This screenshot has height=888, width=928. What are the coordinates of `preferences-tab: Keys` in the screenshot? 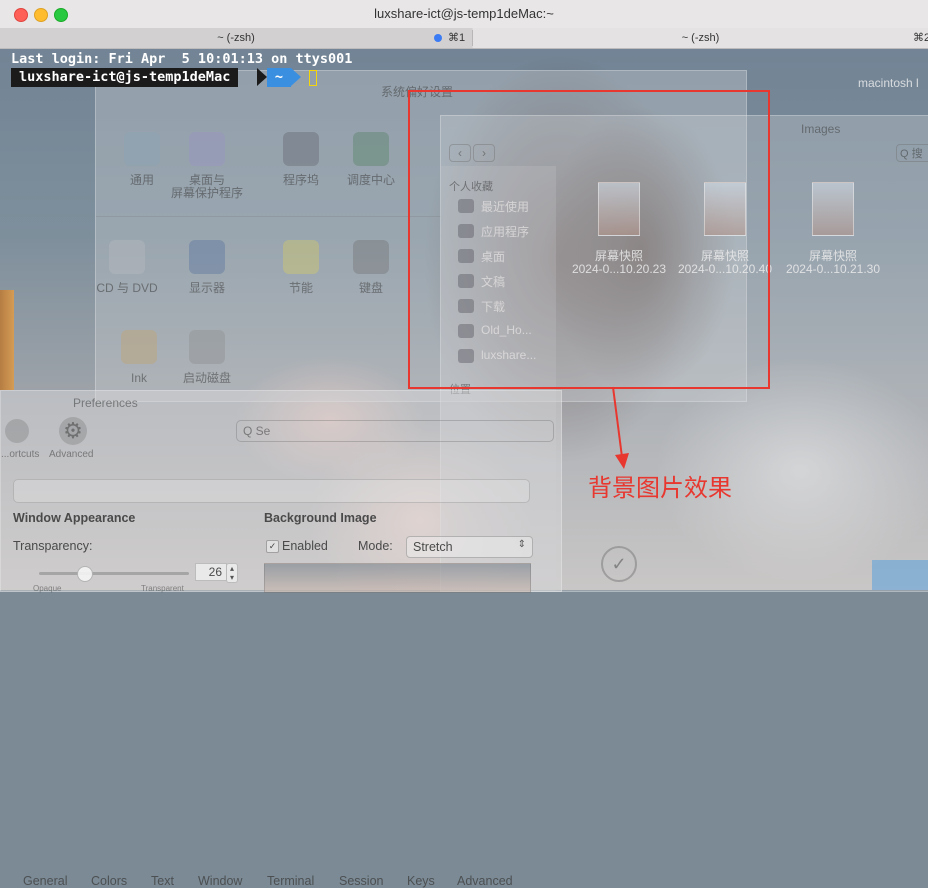 It's located at (421, 881).